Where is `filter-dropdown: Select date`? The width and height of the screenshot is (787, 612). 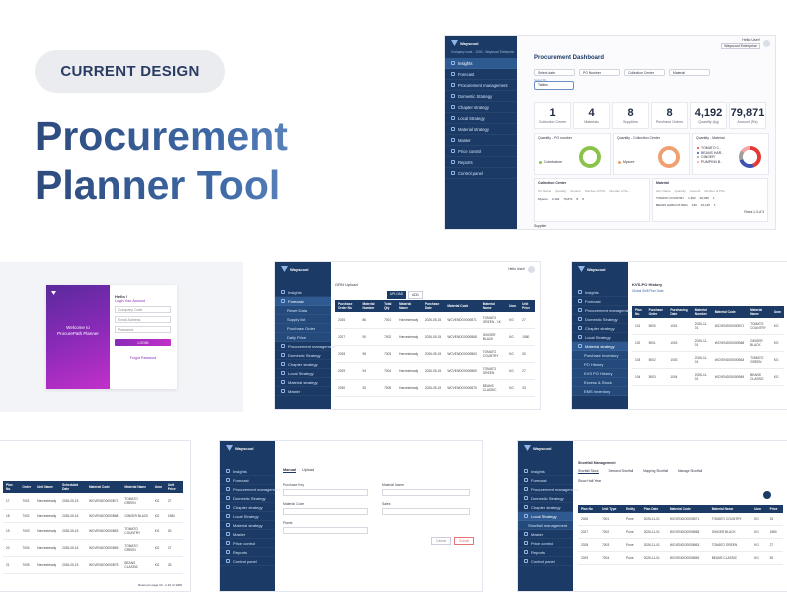
filter-dropdown: Select date is located at coordinates (554, 72).